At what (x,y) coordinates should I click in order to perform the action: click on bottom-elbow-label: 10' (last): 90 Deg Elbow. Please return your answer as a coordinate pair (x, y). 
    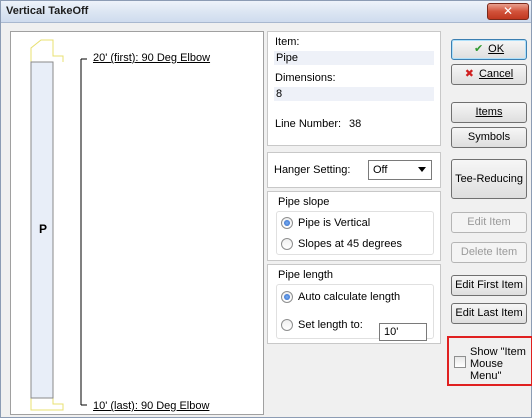
    Looking at the image, I should click on (151, 406).